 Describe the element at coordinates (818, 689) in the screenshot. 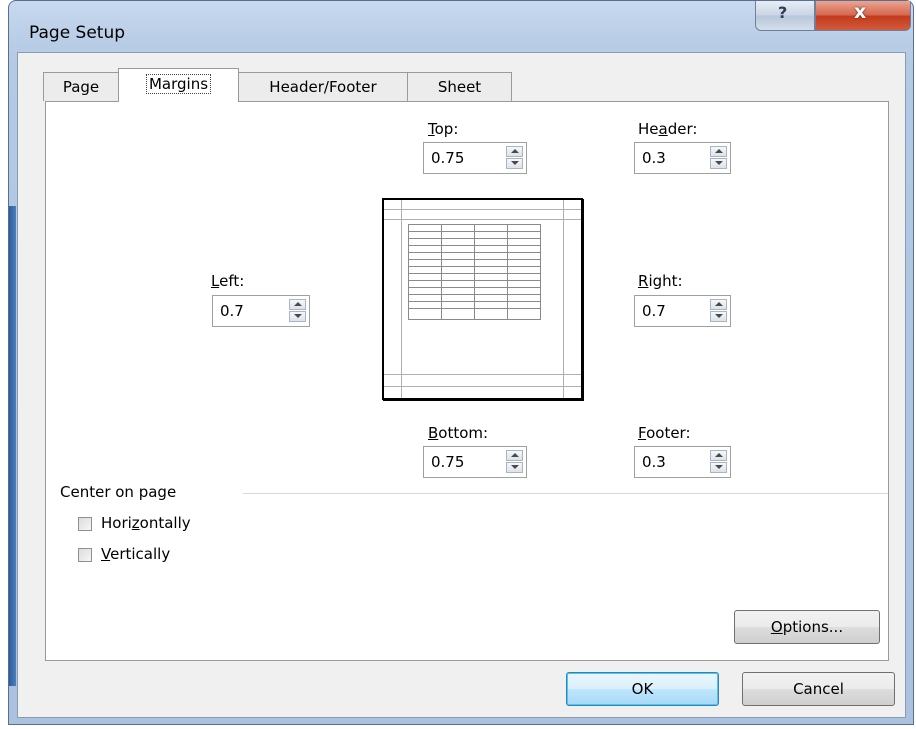

I see `cancel-button: Cancel` at that location.